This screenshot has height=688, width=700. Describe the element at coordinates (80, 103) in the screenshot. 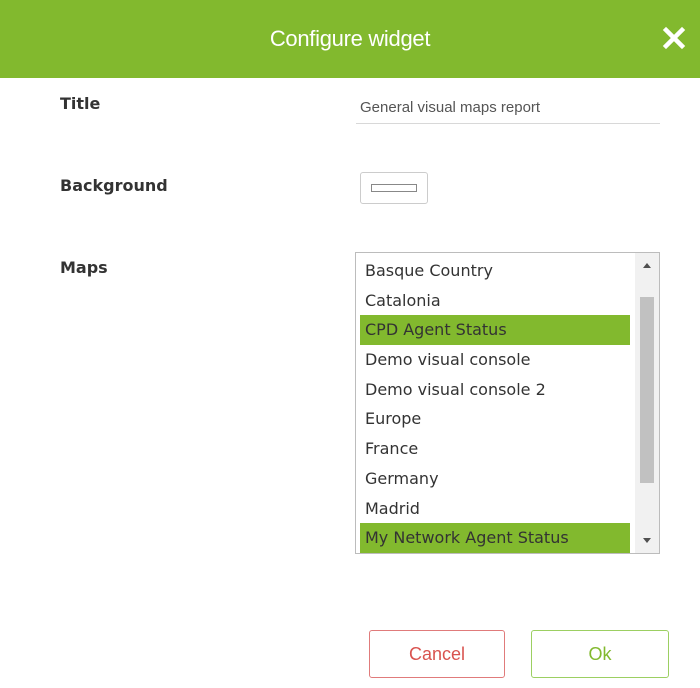

I see `title-label: Title` at that location.